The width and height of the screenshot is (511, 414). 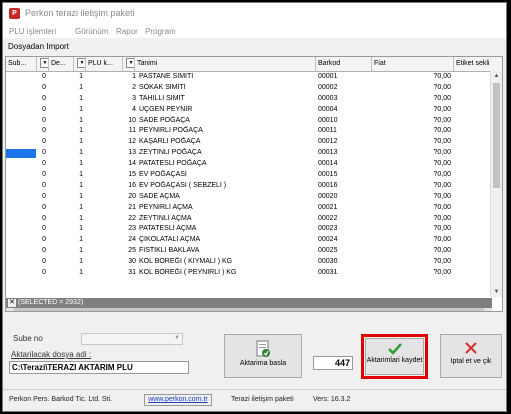 I want to click on table-row: 0 1 12 KAŞARLI POĞAÇA 00012 ?0,00, so click(x=249, y=142).